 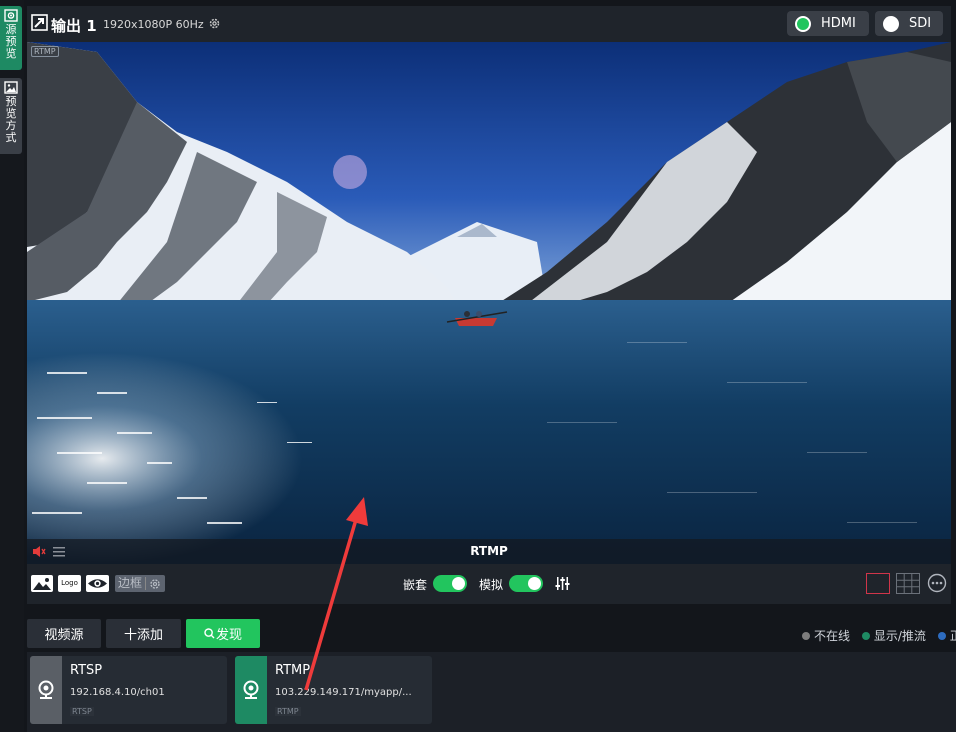 What do you see at coordinates (491, 585) in the screenshot?
I see `analog-label: 模拟` at bounding box center [491, 585].